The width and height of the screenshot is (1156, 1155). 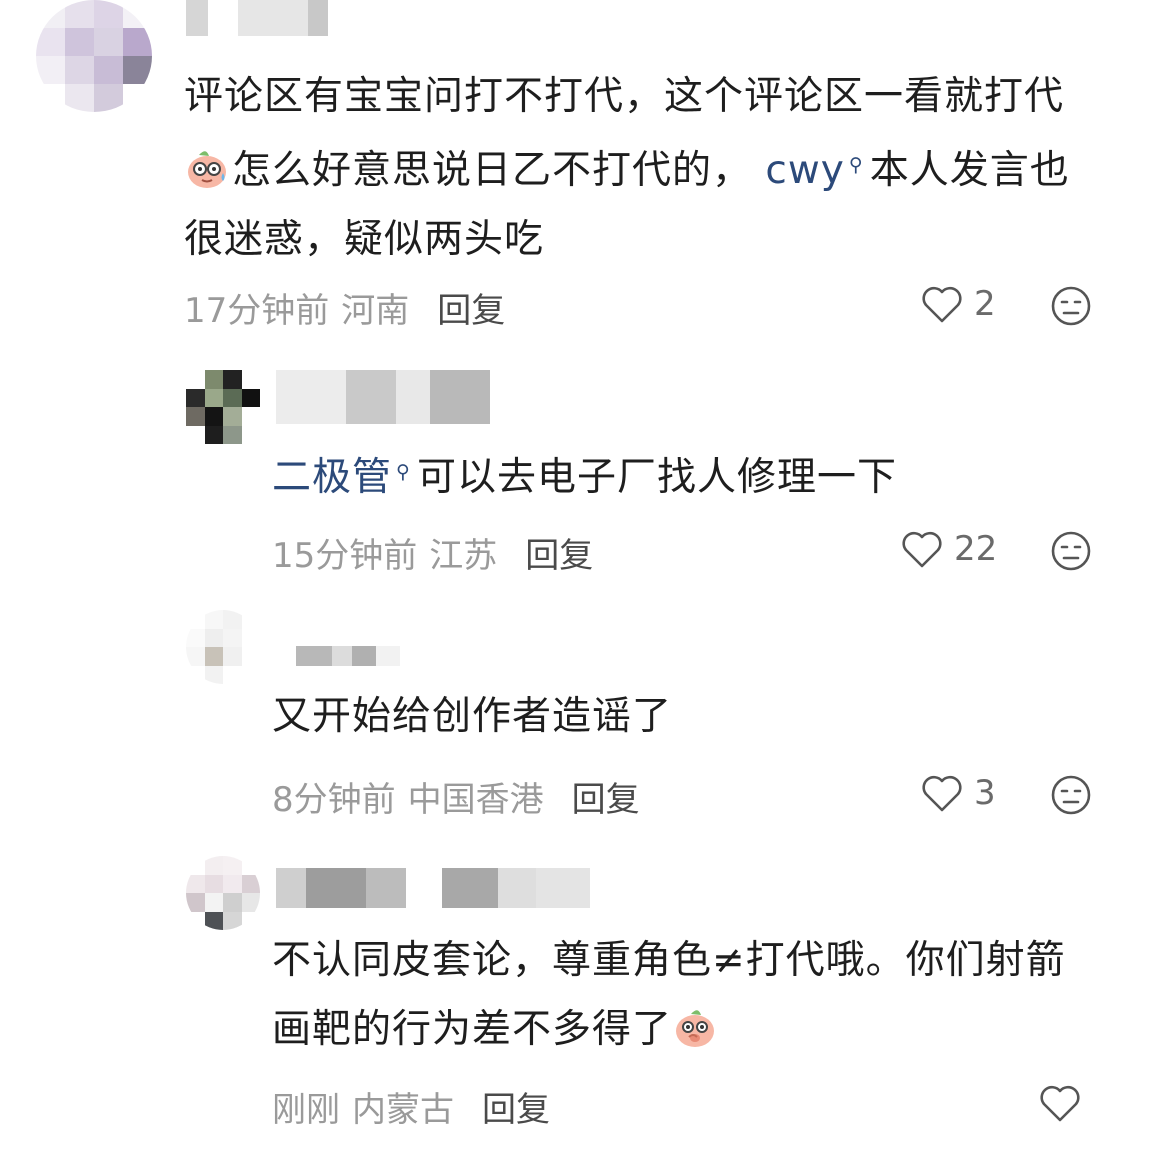 I want to click on comment-meta: 8分钟前 中国香港 回复, so click(x=456, y=796).